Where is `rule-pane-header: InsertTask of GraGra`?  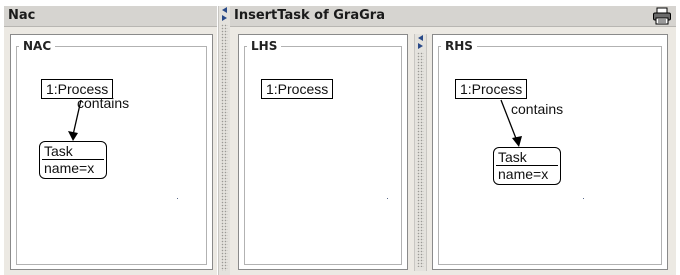 rule-pane-header: InsertTask of GraGra is located at coordinates (453, 16).